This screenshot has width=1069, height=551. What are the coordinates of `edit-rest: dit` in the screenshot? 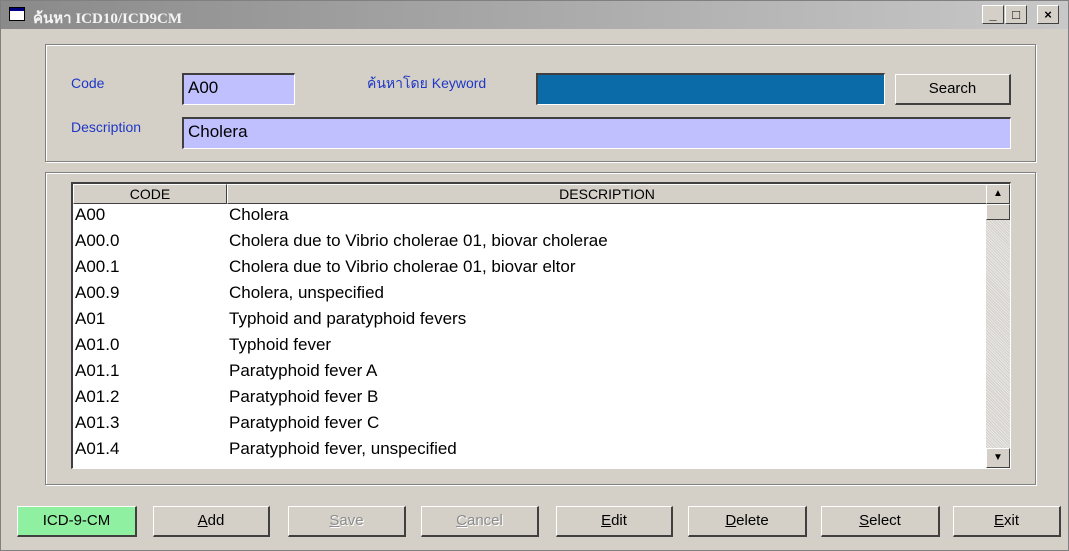 It's located at (619, 520).